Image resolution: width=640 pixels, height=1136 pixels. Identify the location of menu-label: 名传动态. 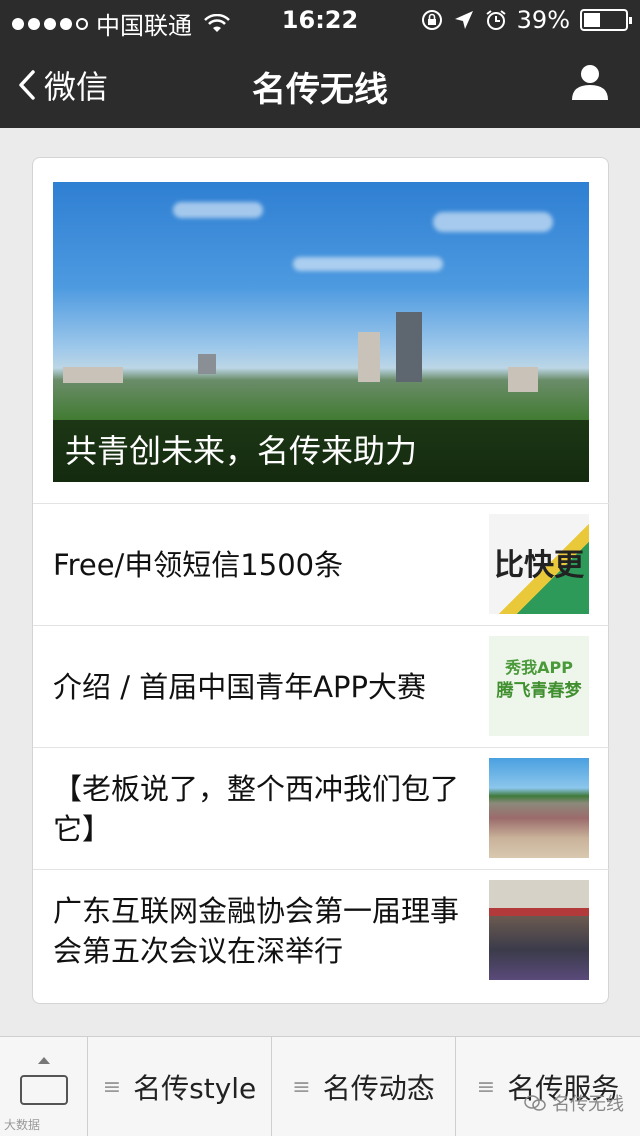
(378, 1088).